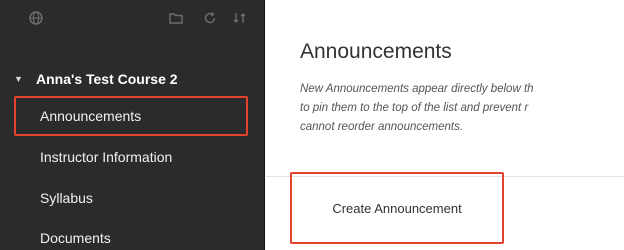 The image size is (624, 250). I want to click on sidebar-item-syllabus: Syllabus, so click(145, 198).